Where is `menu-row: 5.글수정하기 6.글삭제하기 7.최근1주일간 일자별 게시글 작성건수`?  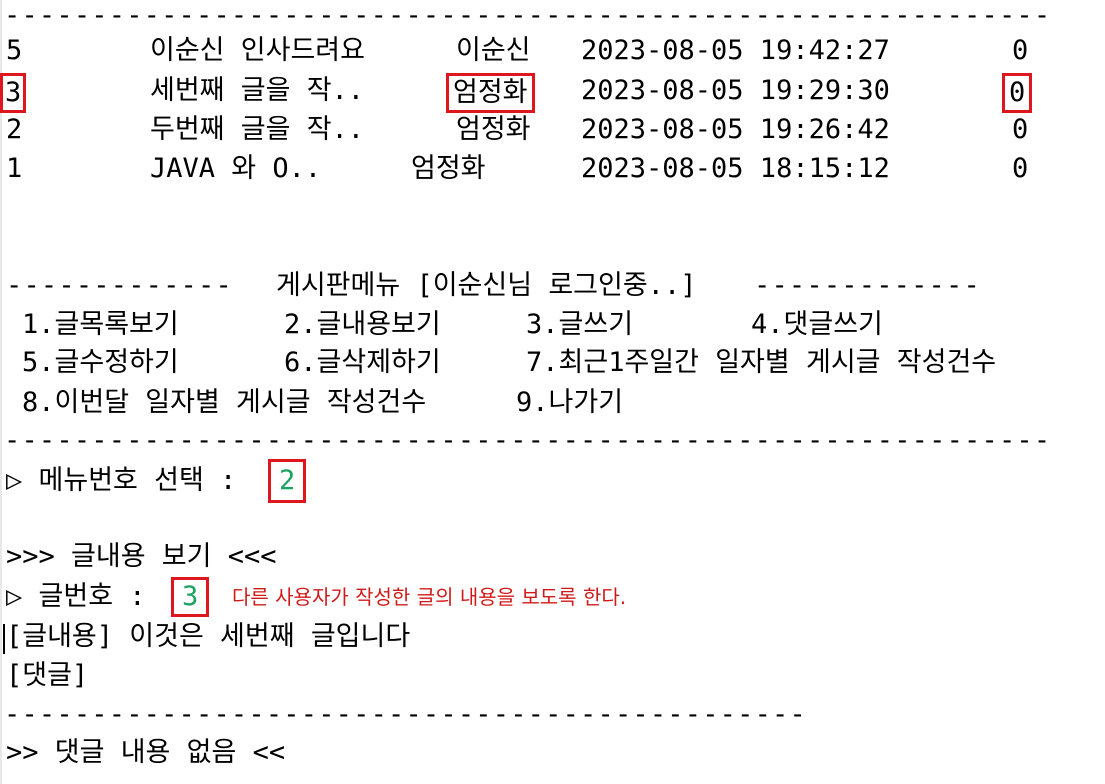
menu-row: 5.글수정하기 6.글삭제하기 7.최근1주일간 일자별 게시글 작성건수 is located at coordinates (555, 363).